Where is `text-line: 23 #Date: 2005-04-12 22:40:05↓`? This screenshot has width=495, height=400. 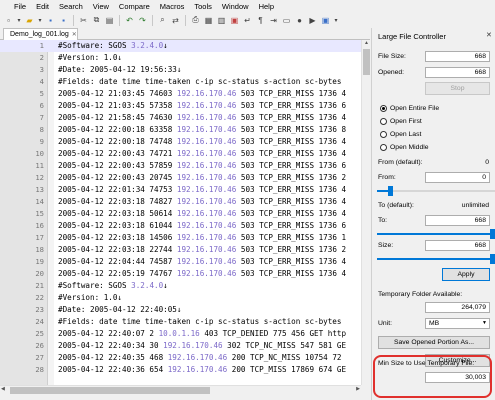
text-line: 23 #Date: 2005-04-12 22:40:05↓ is located at coordinates (180, 310).